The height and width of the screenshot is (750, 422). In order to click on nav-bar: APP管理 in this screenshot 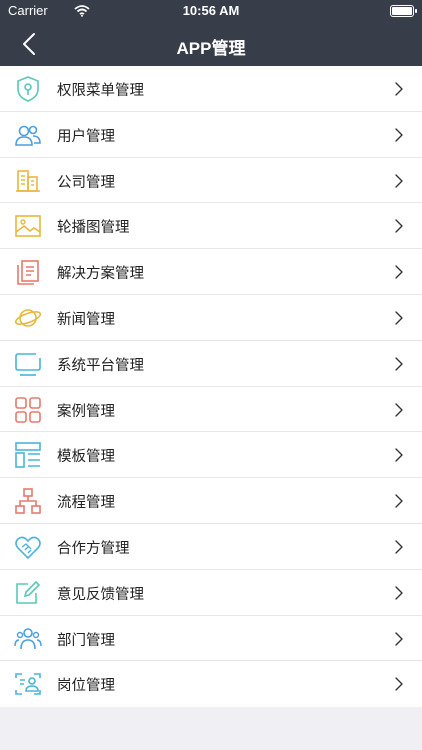, I will do `click(211, 44)`.